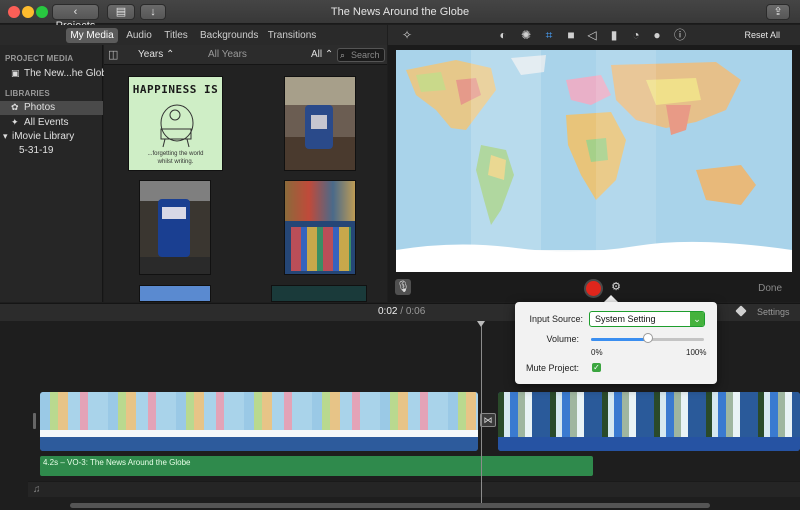 This screenshot has width=800, height=510. Describe the element at coordinates (113, 55) in the screenshot. I see `sidebar-toggle-icon: ◫` at that location.